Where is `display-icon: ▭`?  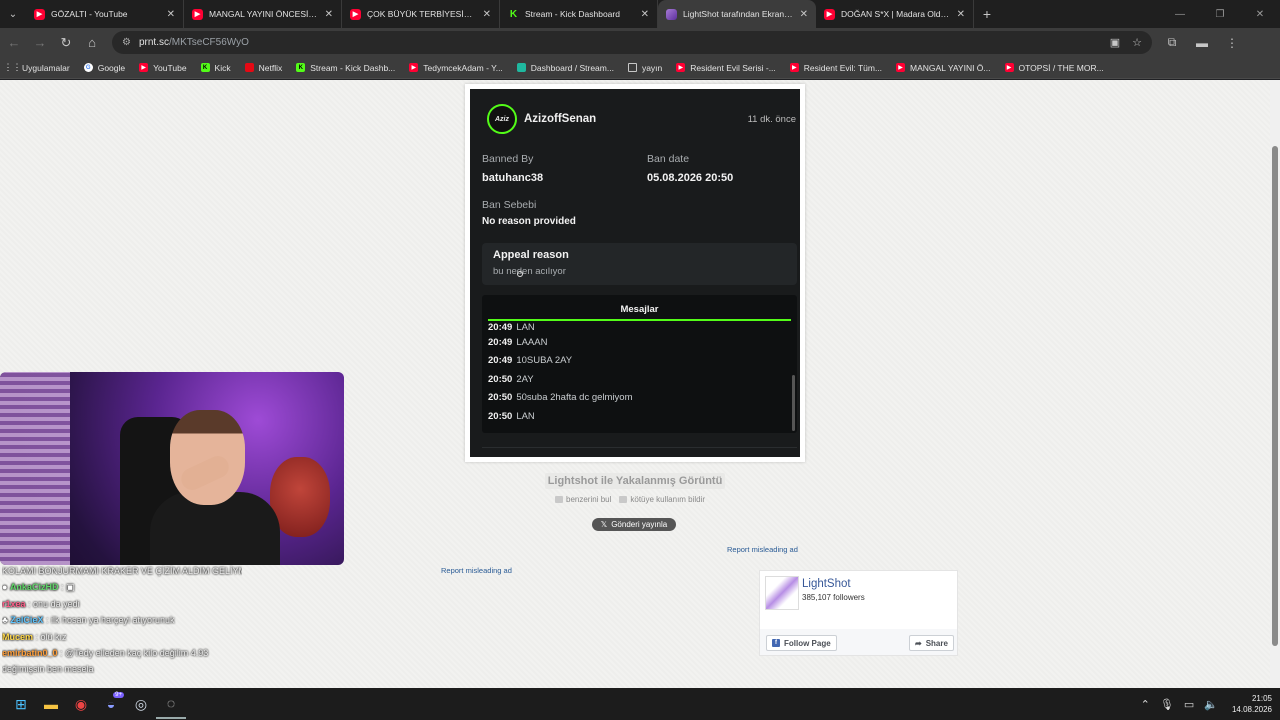
display-icon: ▭ is located at coordinates (1189, 704).